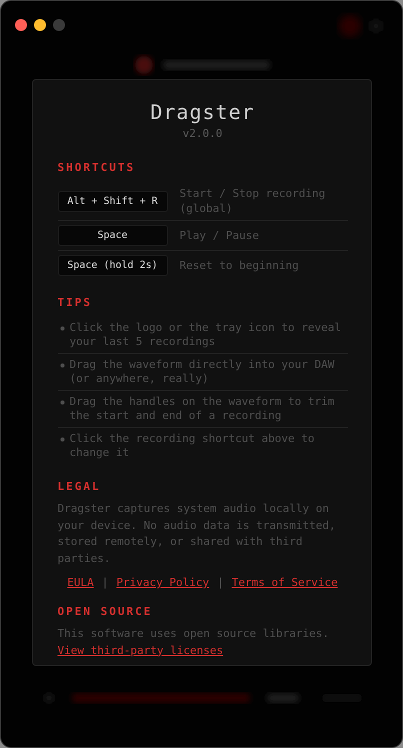  What do you see at coordinates (141, 650) in the screenshot?
I see `licenses-link: View third-party licenses` at bounding box center [141, 650].